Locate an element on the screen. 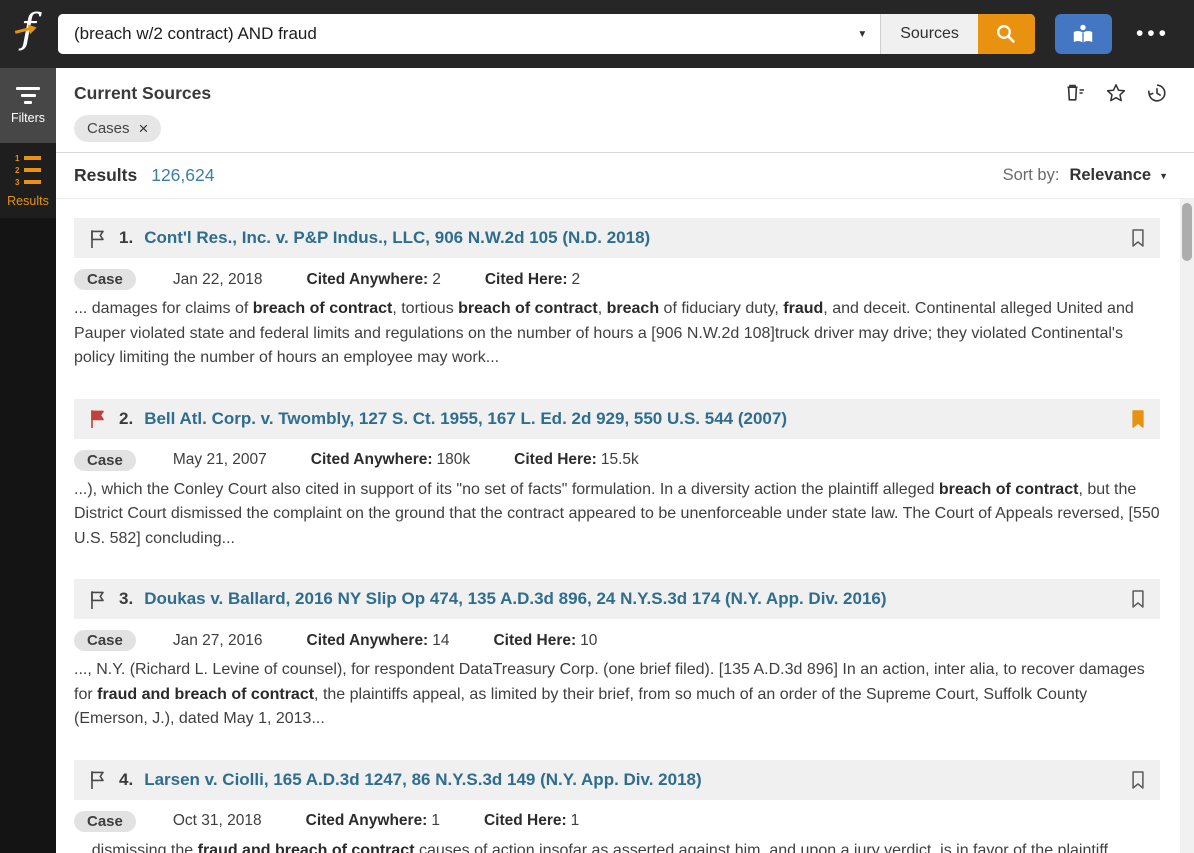 The width and height of the screenshot is (1194, 853). sidebar-item-filters: Filters is located at coordinates (28, 105).